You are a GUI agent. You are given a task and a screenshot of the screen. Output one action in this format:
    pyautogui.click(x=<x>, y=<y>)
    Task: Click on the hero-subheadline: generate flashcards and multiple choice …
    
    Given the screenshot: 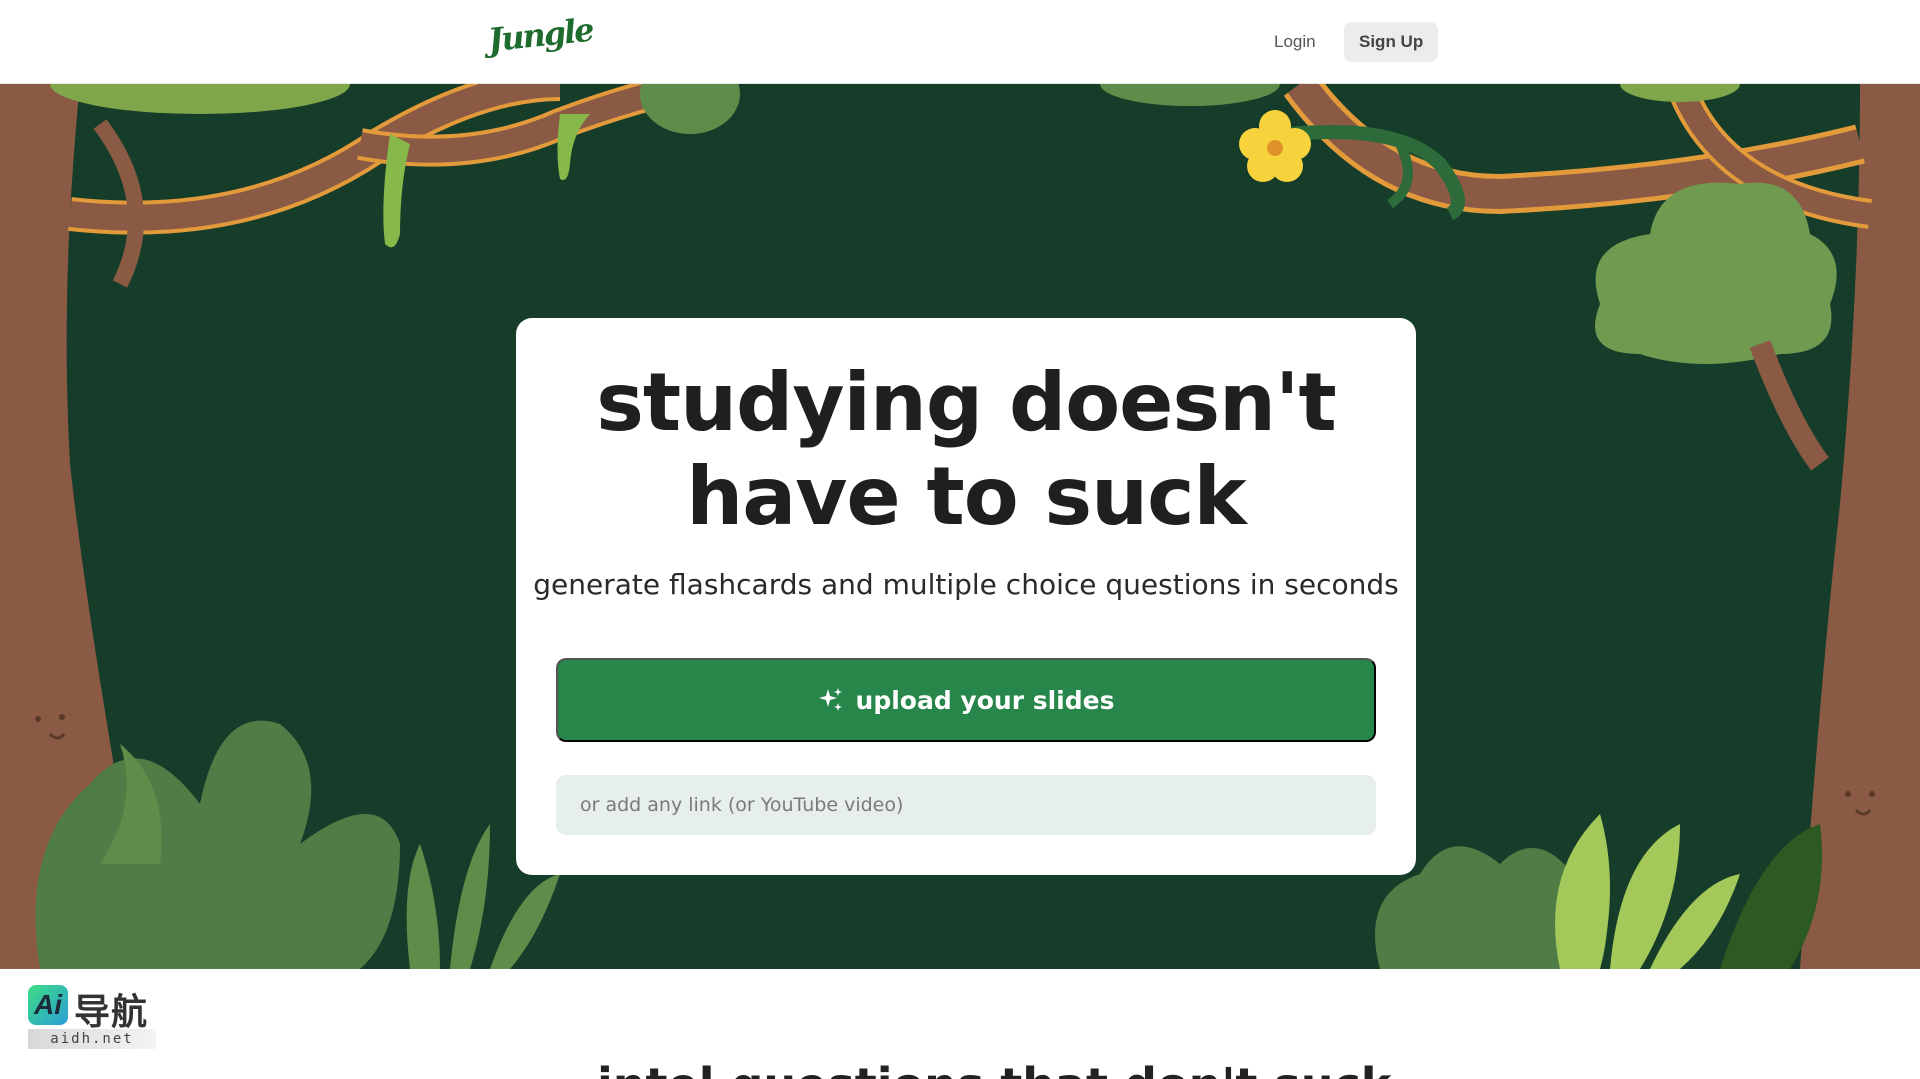 What is the action you would take?
    pyautogui.click(x=966, y=584)
    